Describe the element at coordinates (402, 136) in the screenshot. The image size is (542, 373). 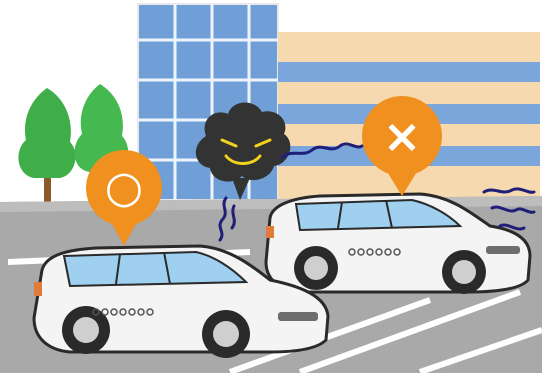
I see `ng-symbol: ×` at that location.